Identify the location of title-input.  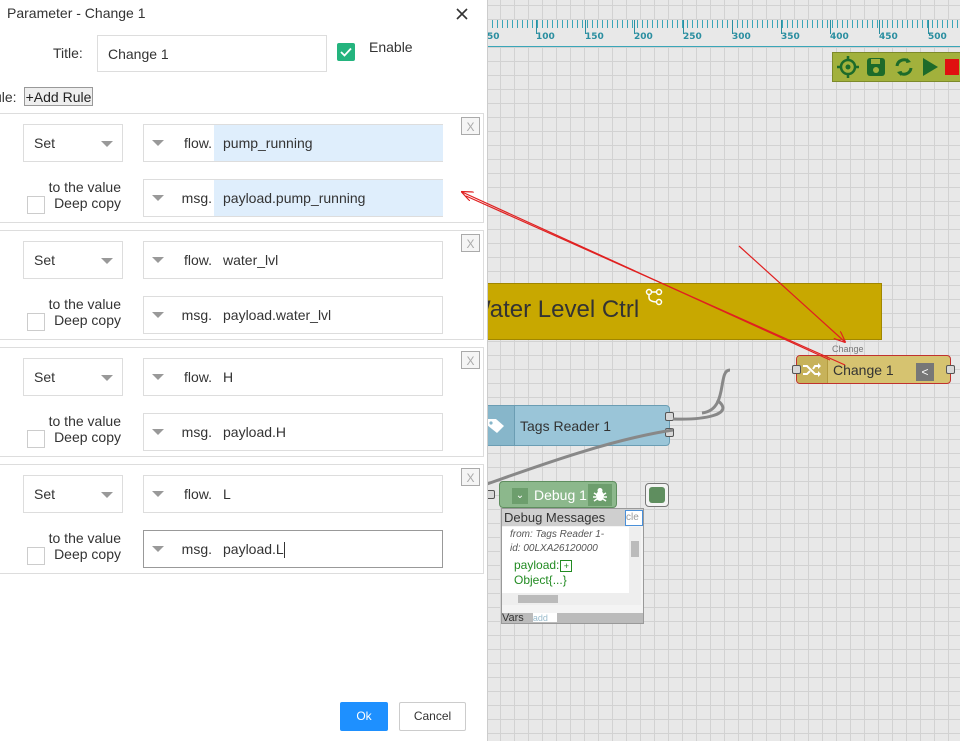
(212, 53).